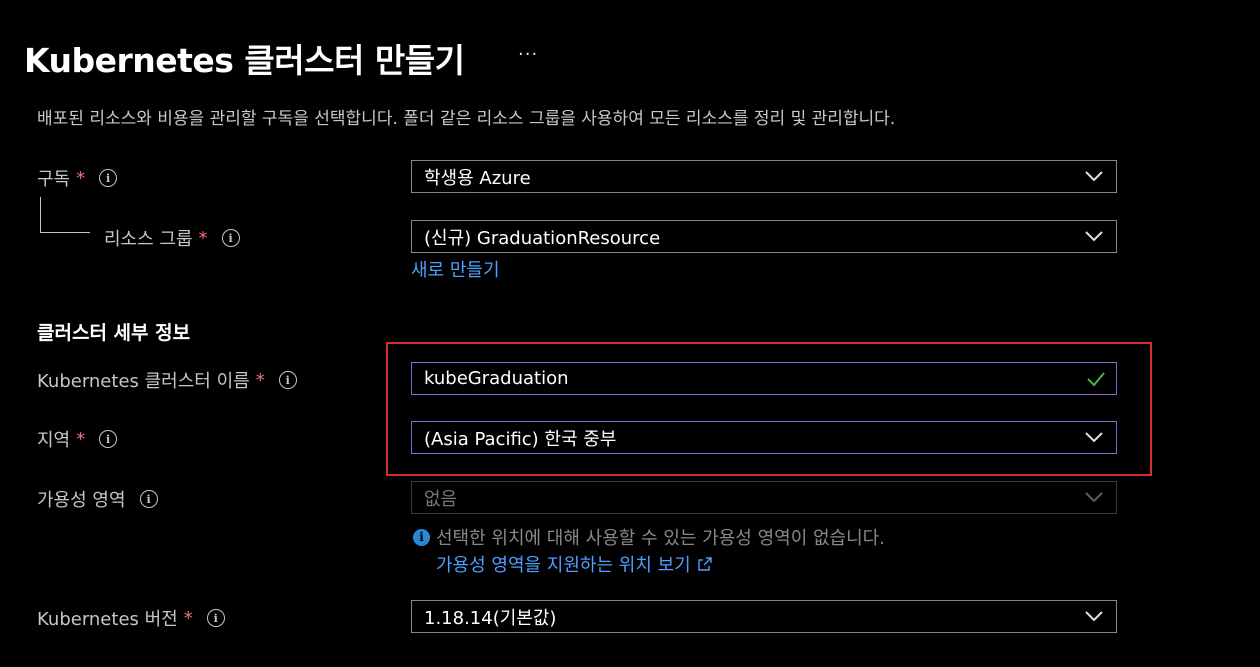 This screenshot has height=667, width=1260. I want to click on availability-label: 가용성 영역, so click(81, 500).